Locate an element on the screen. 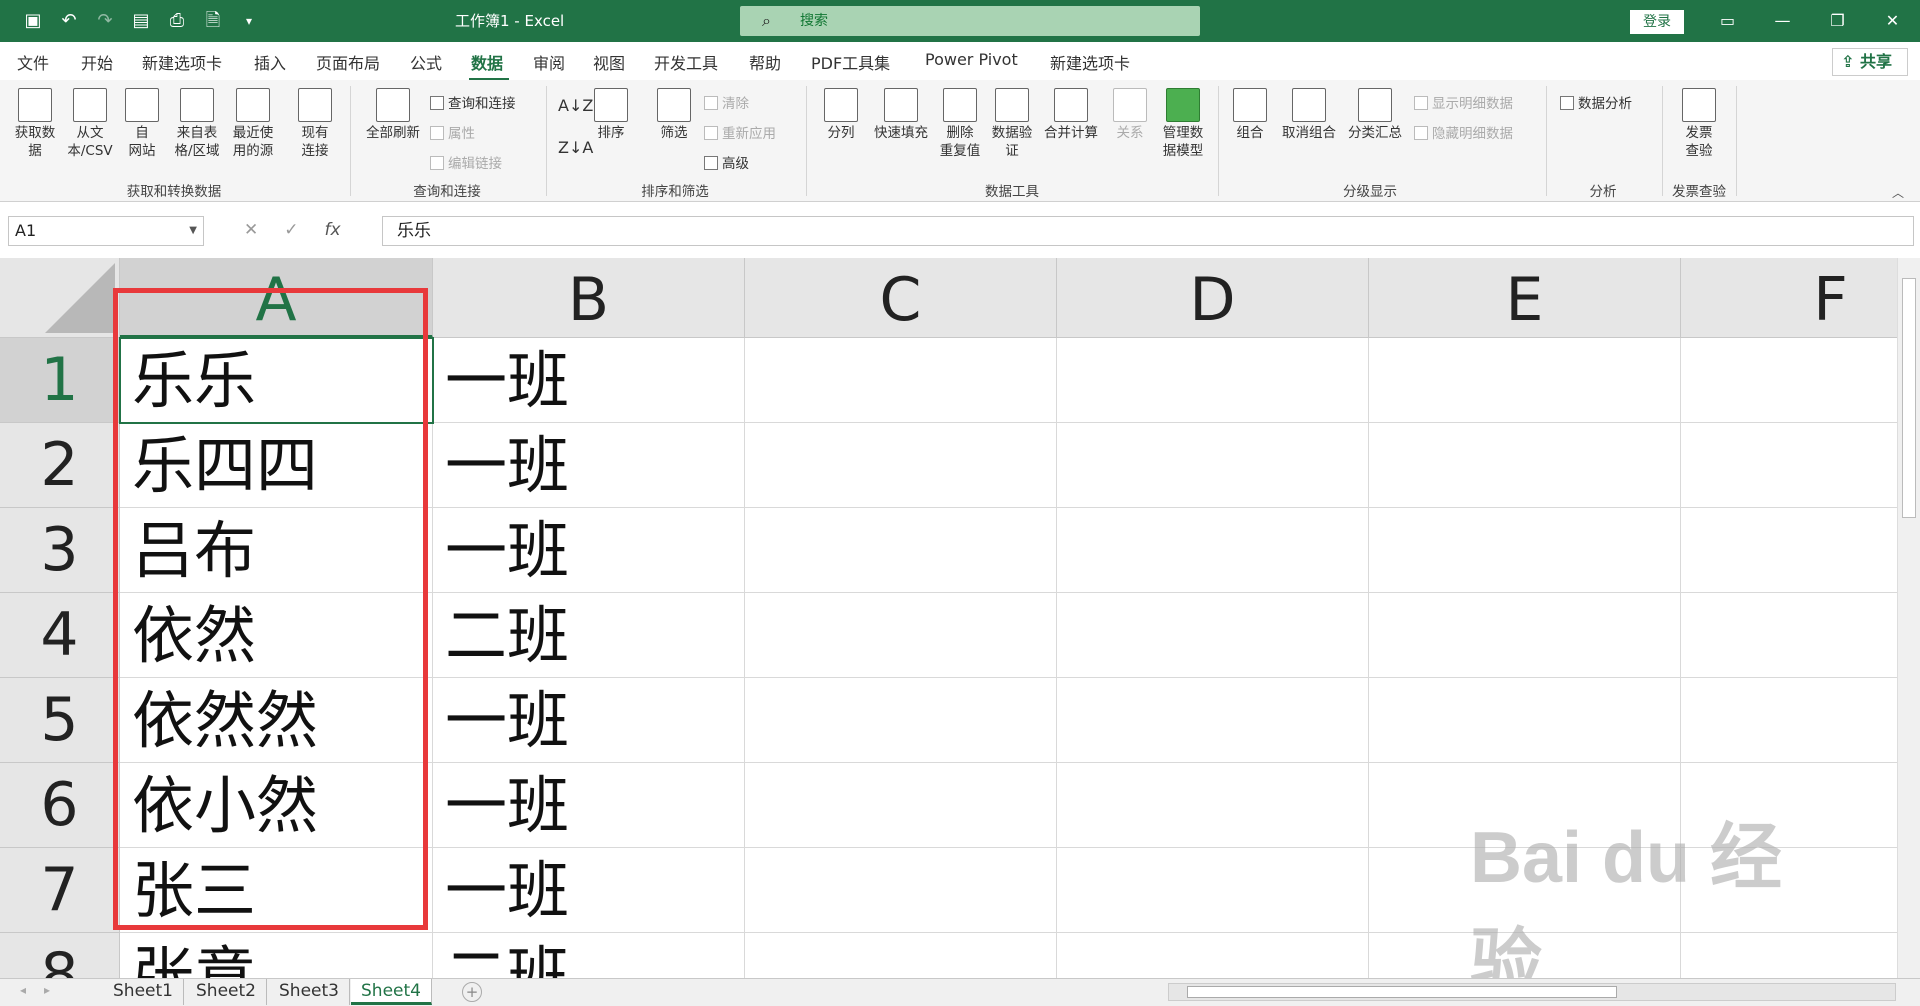  consolidate-button: 合并计算 is located at coordinates (1071, 115).